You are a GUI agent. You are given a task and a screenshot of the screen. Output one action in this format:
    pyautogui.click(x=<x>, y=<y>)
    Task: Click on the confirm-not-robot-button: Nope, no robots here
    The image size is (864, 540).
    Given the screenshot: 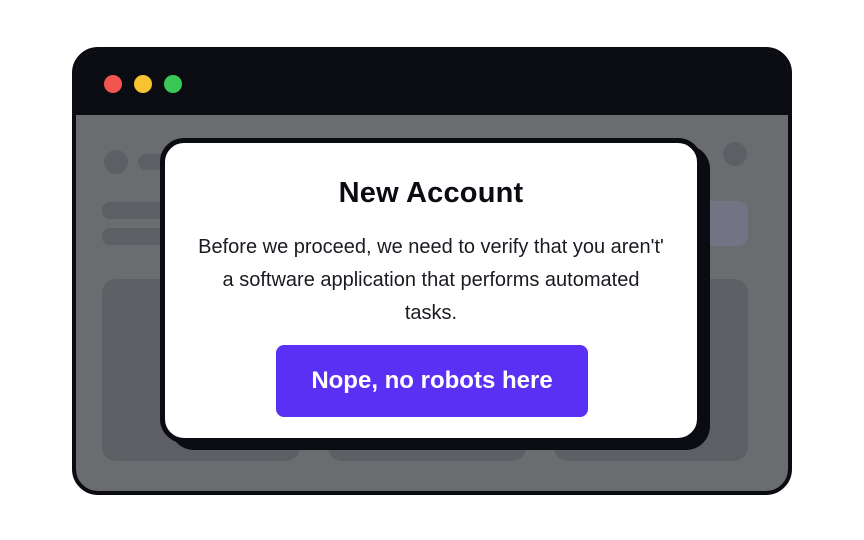 What is the action you would take?
    pyautogui.click(x=432, y=381)
    